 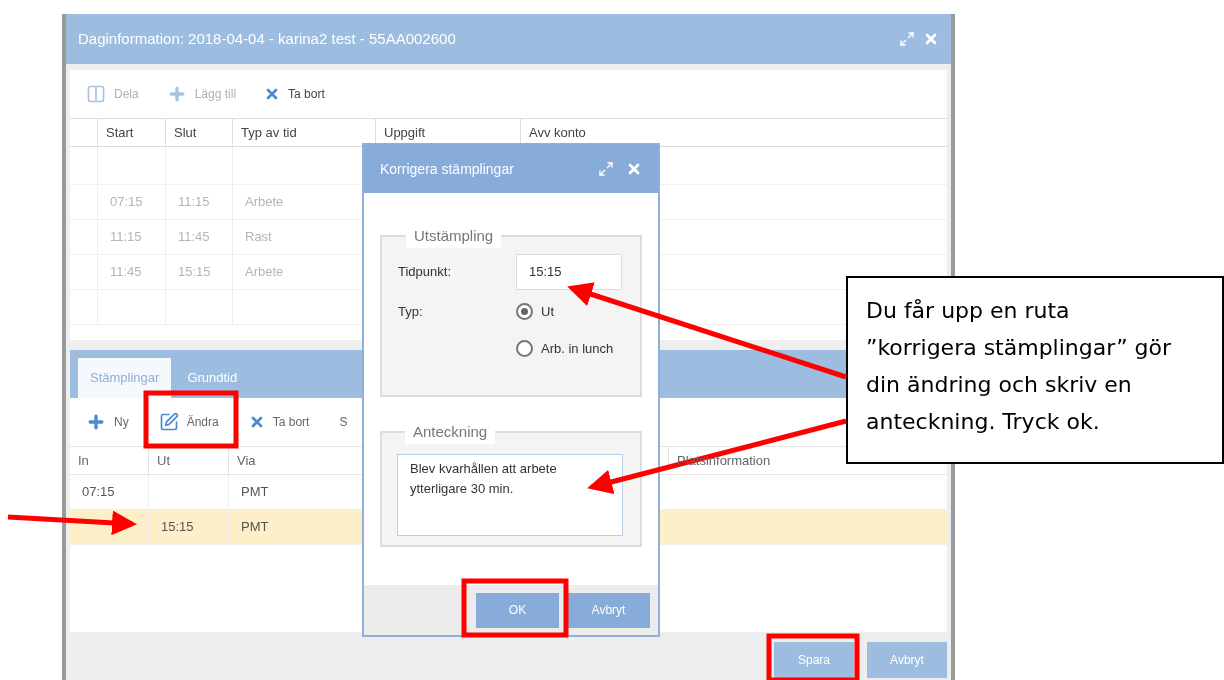 I want to click on dialog-button: Avbryt, so click(x=608, y=610).